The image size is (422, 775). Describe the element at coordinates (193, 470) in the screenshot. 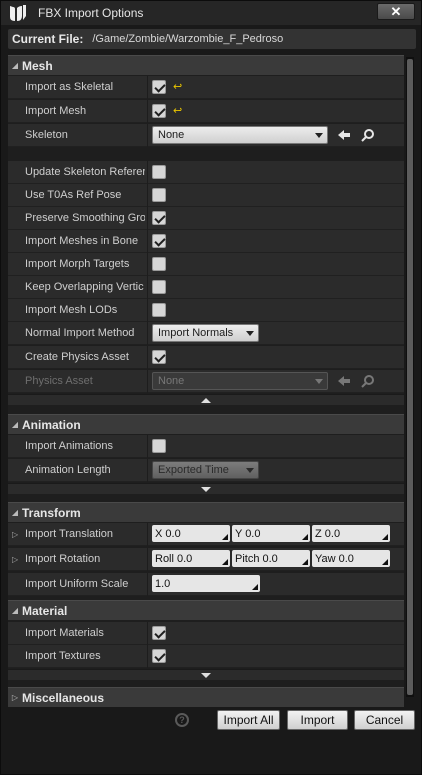

I see `animation-length-value: Exported Time` at that location.